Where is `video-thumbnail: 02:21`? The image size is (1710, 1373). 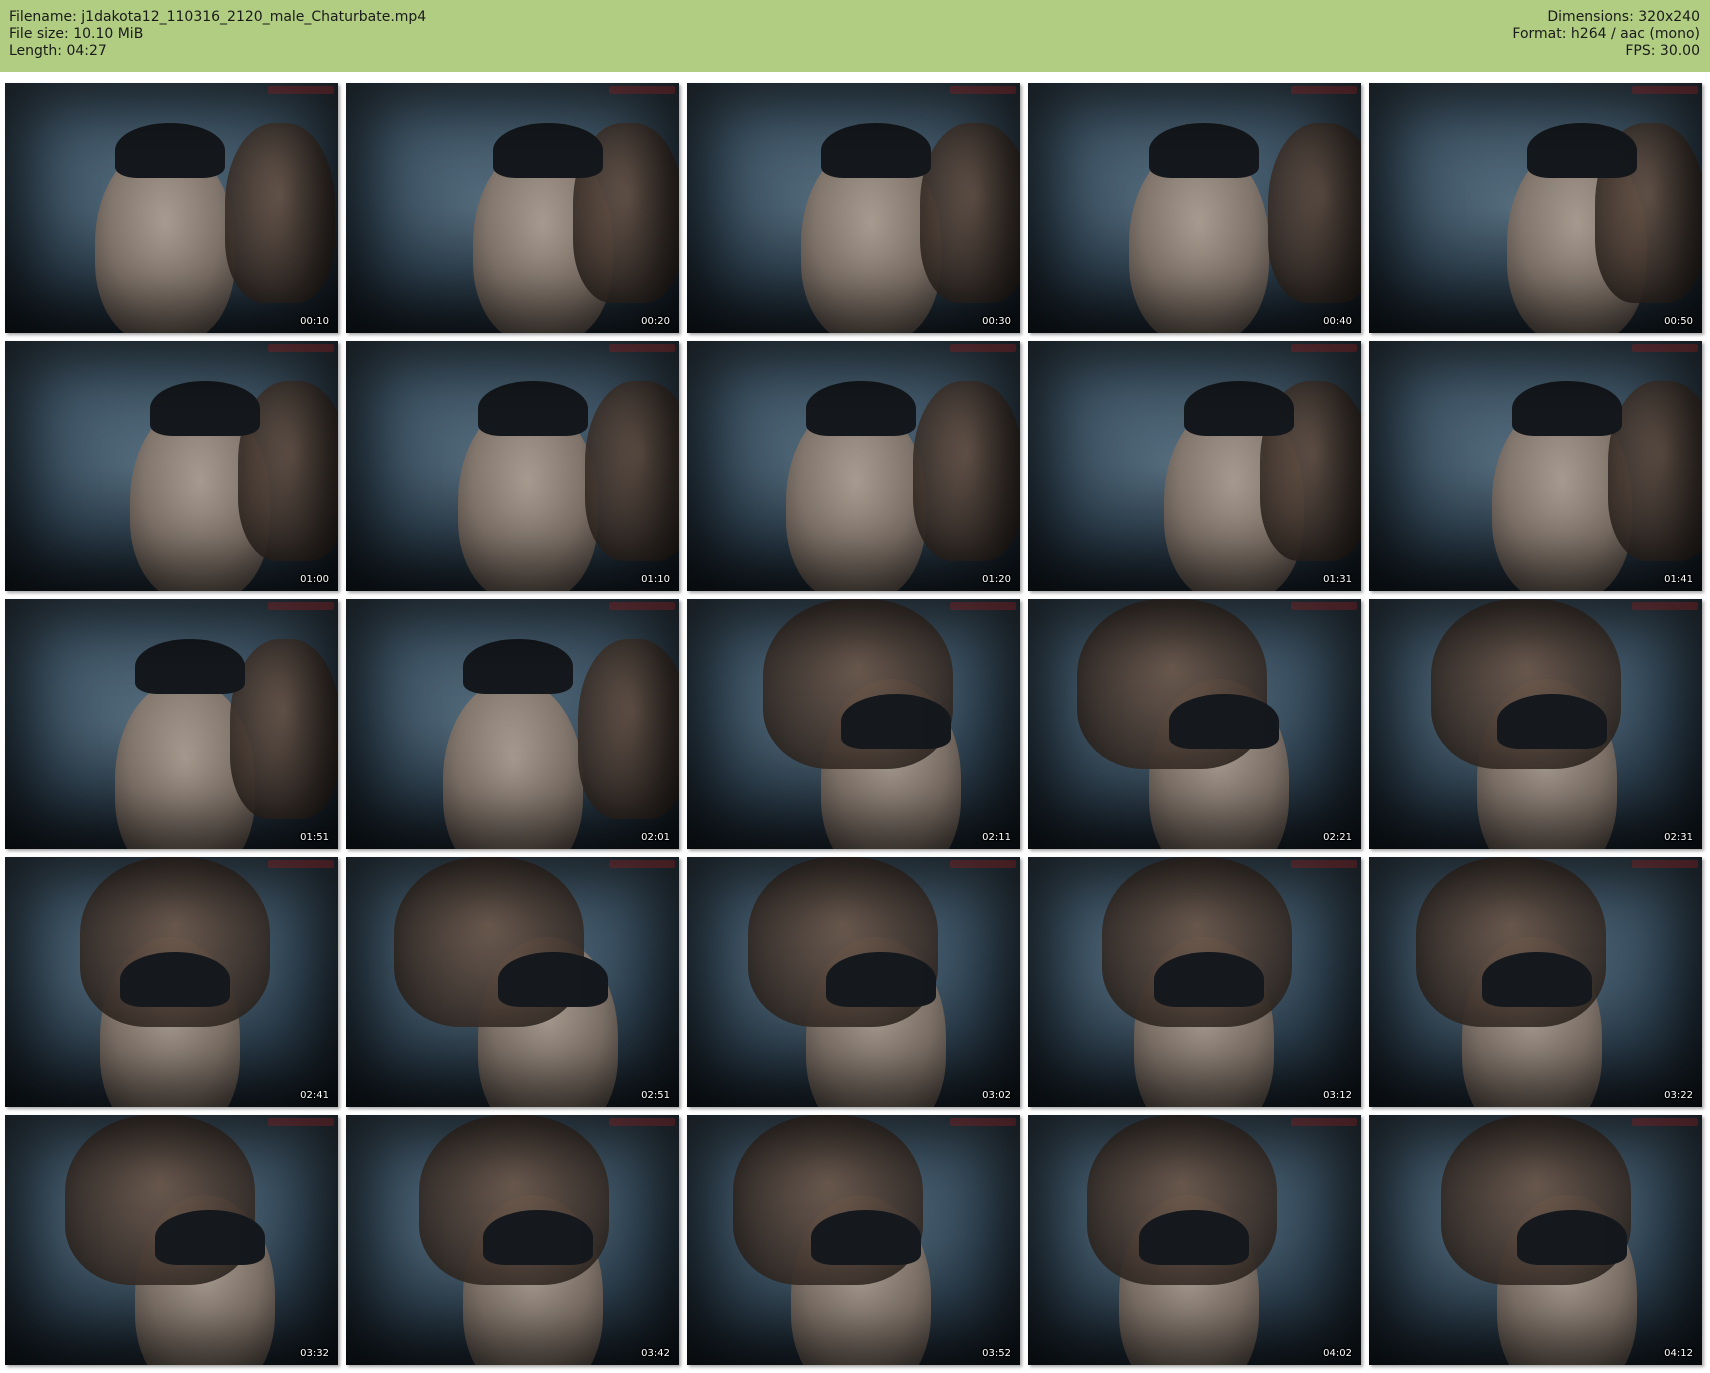
video-thumbnail: 02:21 is located at coordinates (1194, 724).